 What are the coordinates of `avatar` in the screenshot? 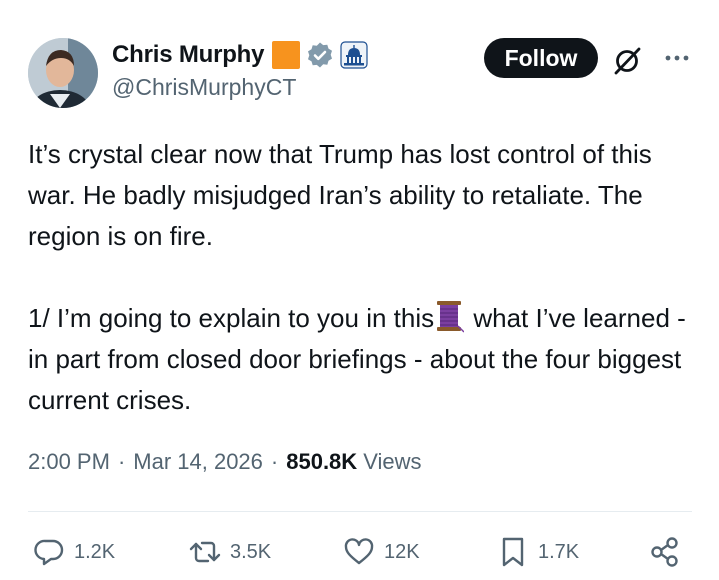 It's located at (63, 73).